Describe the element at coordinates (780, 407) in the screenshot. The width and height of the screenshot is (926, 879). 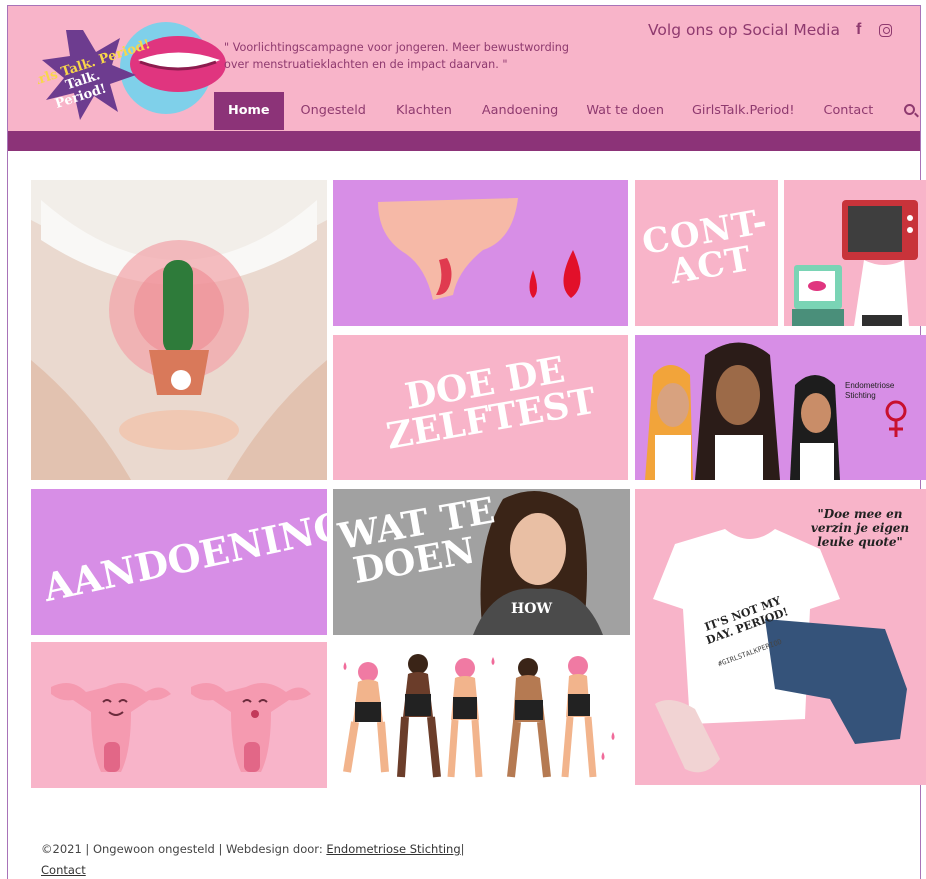
I see `tile-endometriose-image: Endometriose Stichting` at that location.